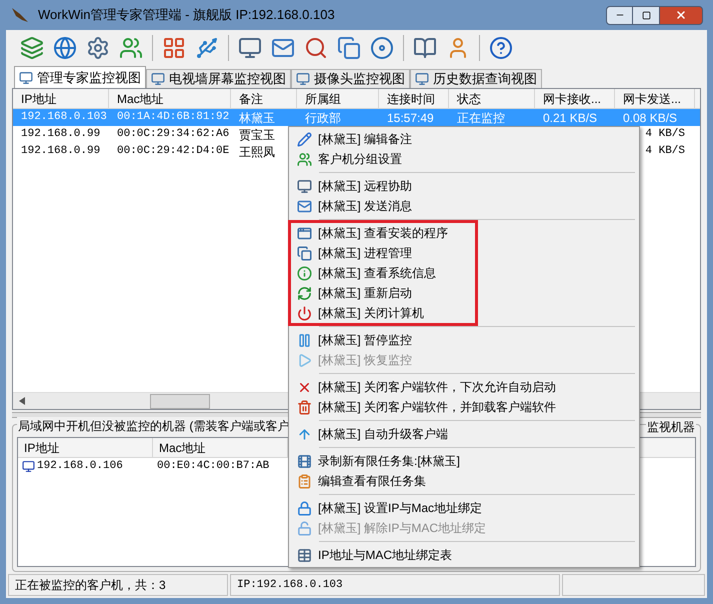 This screenshot has width=713, height=604. I want to click on column-header: 所属组, so click(338, 98).